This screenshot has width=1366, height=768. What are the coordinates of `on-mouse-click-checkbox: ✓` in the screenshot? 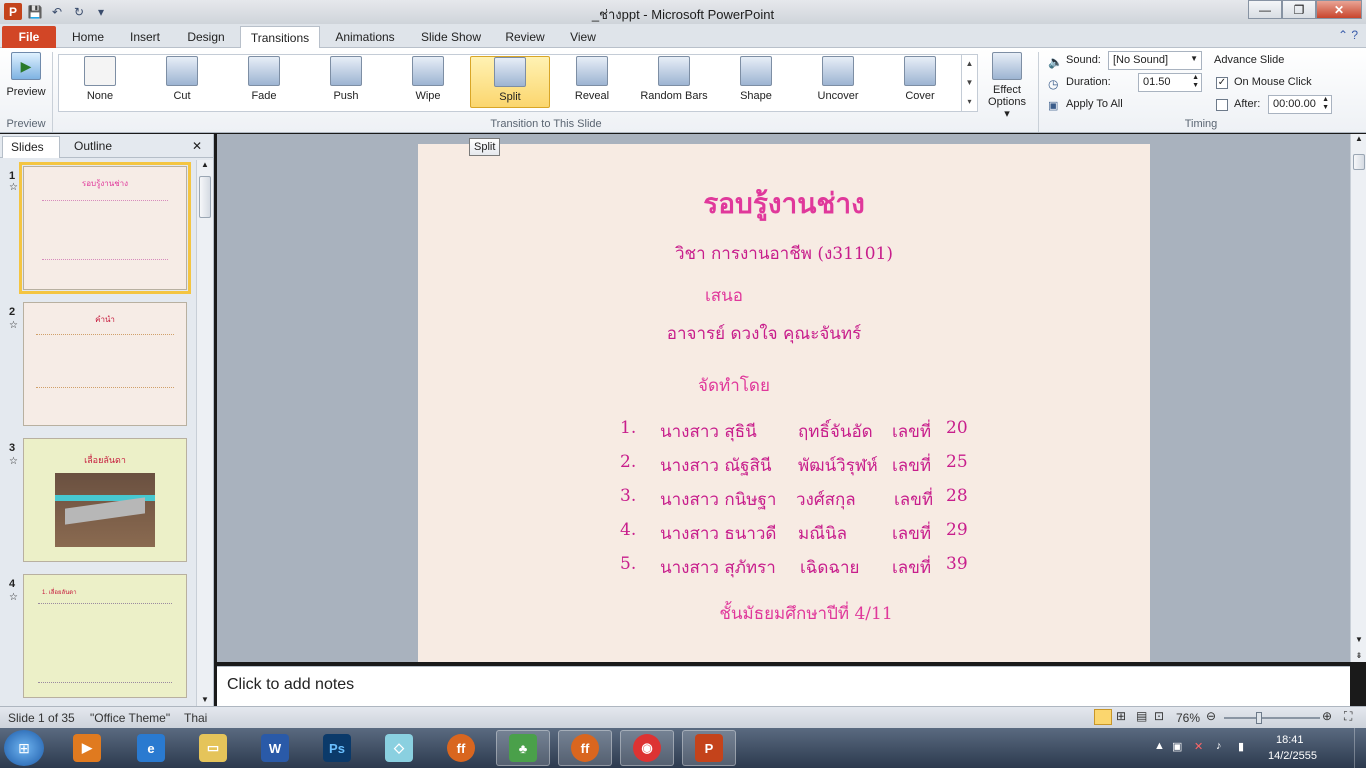 It's located at (1222, 83).